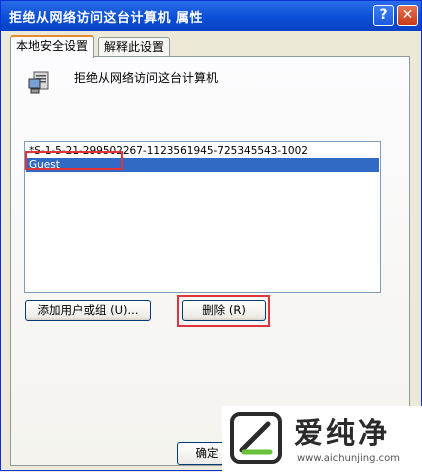  Describe the element at coordinates (223, 311) in the screenshot. I see `highlight-box-remove` at that location.